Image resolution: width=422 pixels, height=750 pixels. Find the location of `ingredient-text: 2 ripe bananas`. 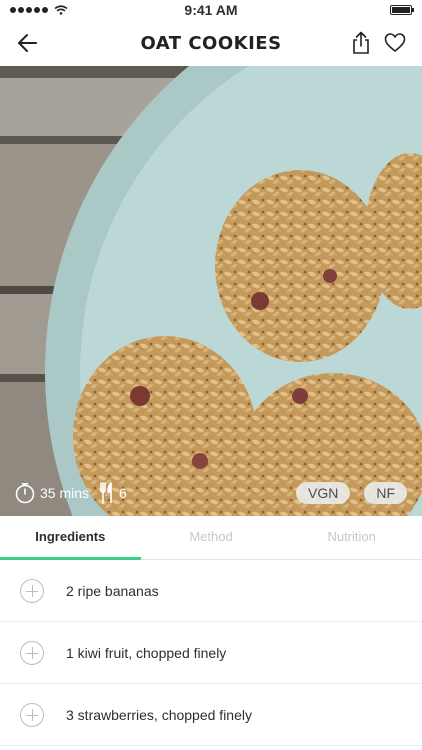

ingredient-text: 2 ripe bananas is located at coordinates (112, 590).